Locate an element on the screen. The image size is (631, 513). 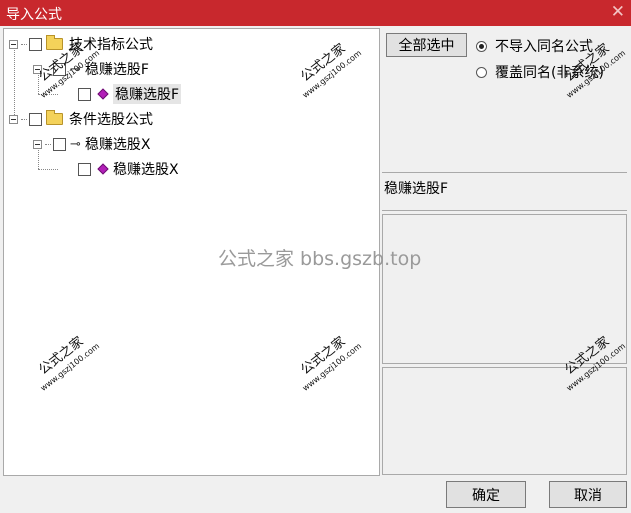
select-all-button: 全部选中 is located at coordinates (426, 45).